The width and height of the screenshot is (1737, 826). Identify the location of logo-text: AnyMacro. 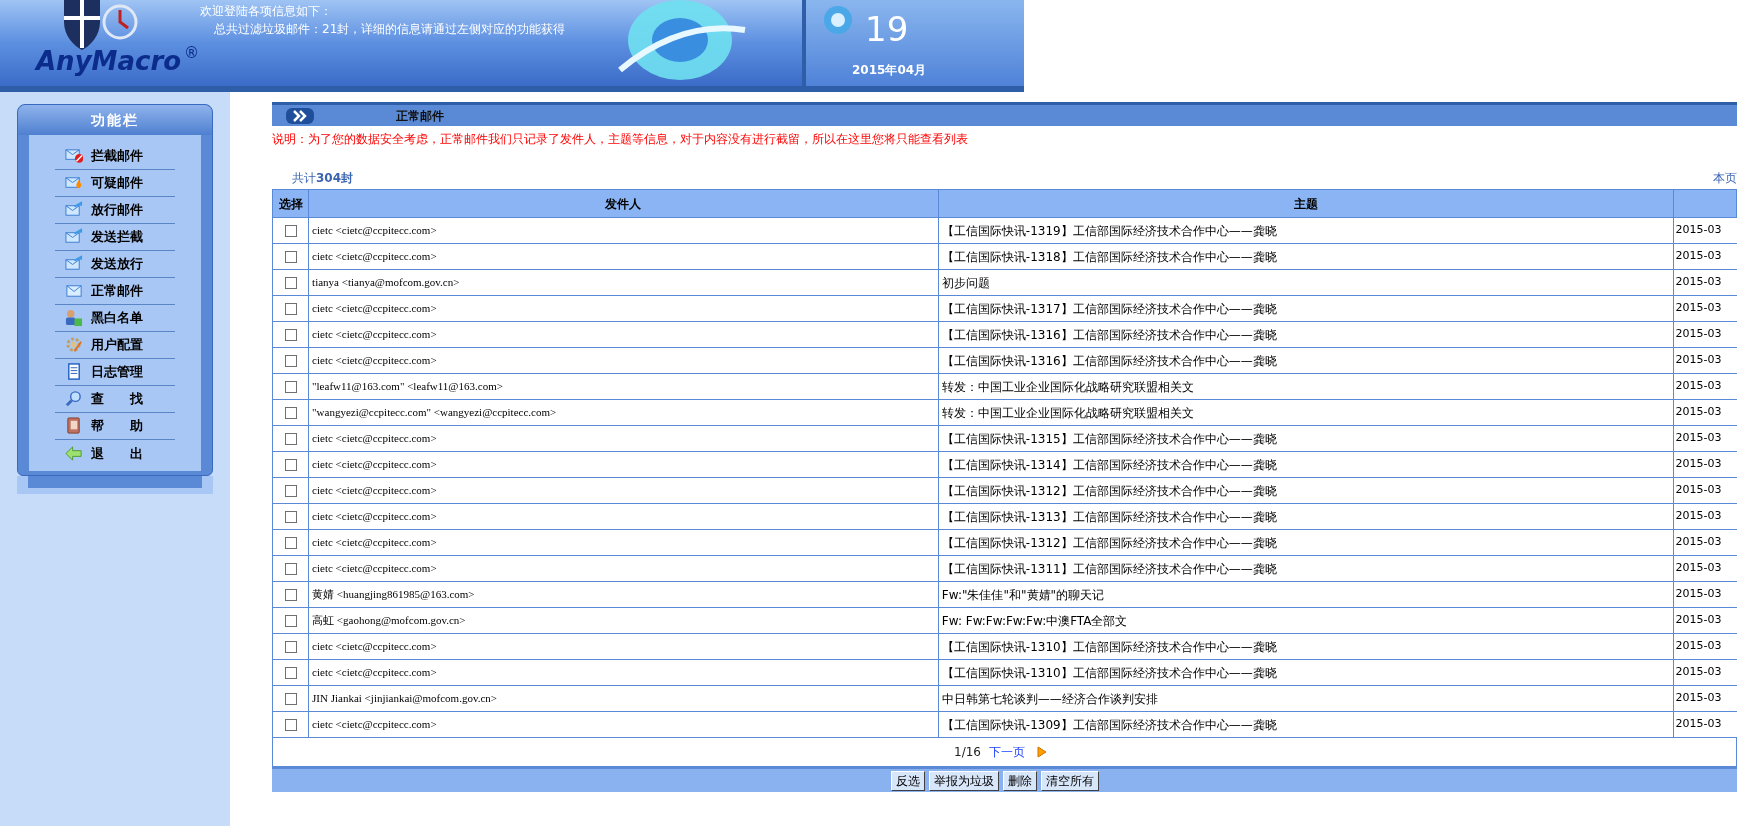
(109, 61).